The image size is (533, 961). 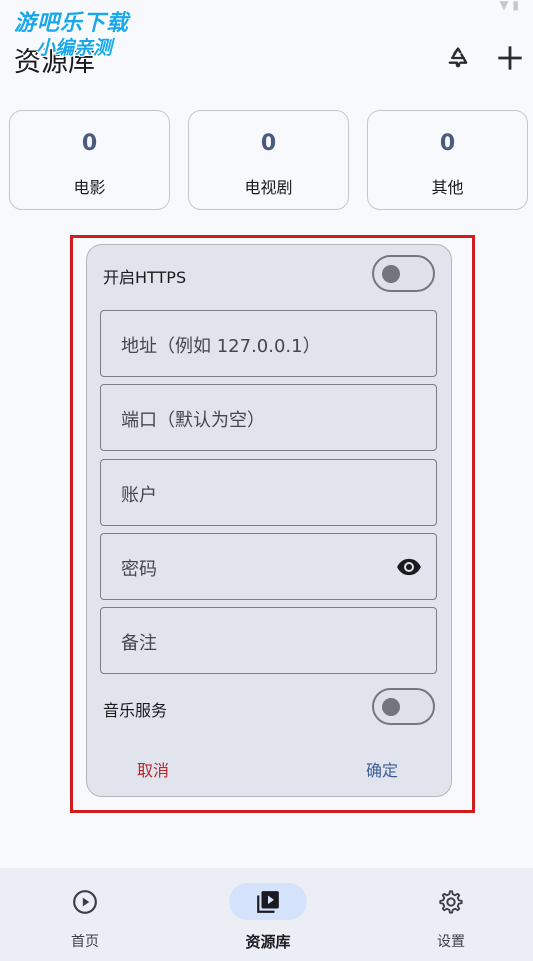 What do you see at coordinates (72, 23) in the screenshot?
I see `watermark-line1: 游吧乐下载` at bounding box center [72, 23].